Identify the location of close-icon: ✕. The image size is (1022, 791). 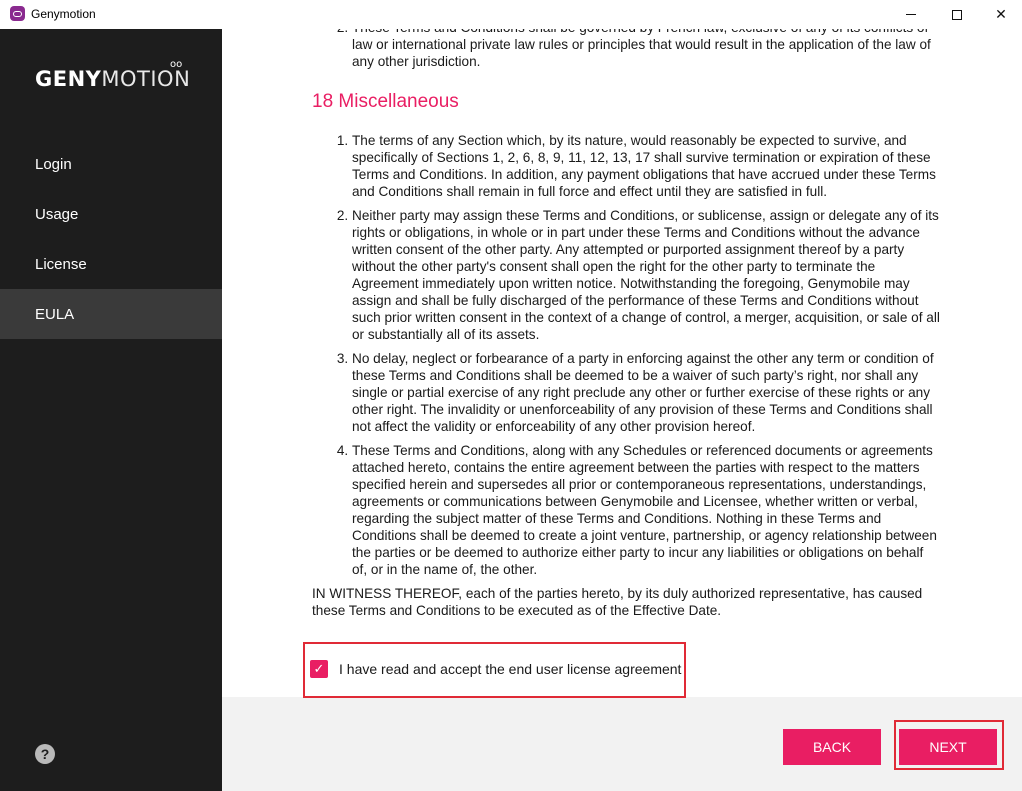
(1001, 14).